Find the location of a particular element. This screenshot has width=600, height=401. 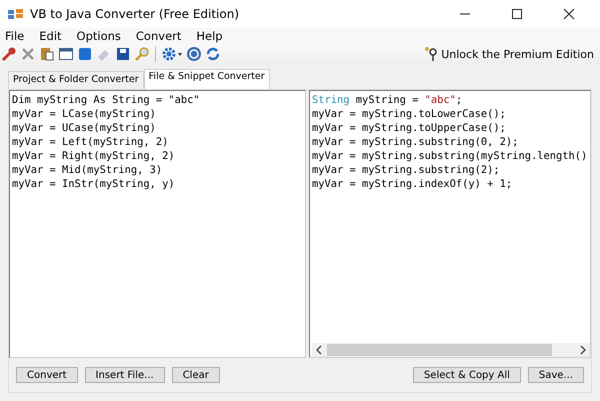

code-line: myVar = Mid(myString, 3) is located at coordinates (88, 170).